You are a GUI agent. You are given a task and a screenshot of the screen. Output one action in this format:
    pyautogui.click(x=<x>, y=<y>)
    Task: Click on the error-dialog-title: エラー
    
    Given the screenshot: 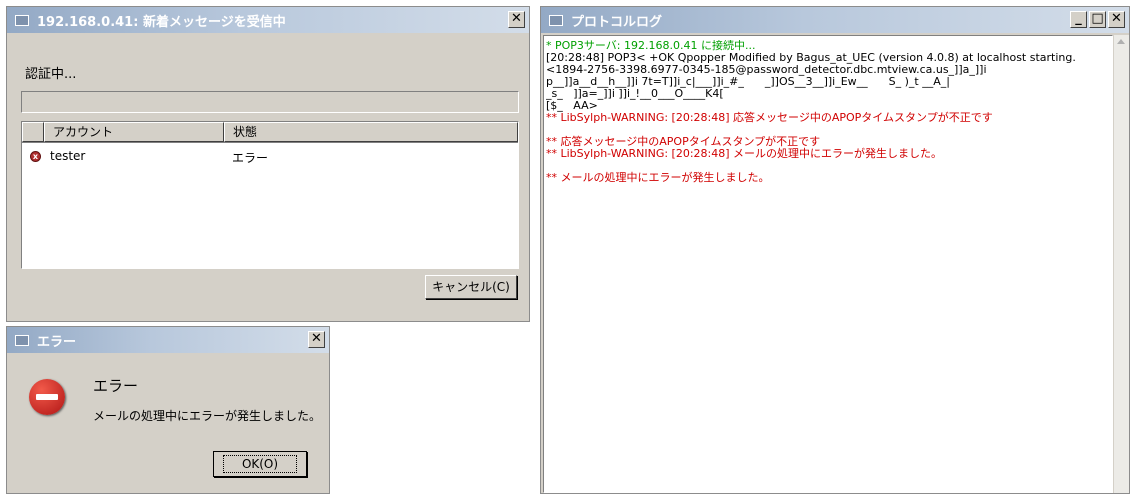 What is the action you would take?
    pyautogui.click(x=57, y=342)
    